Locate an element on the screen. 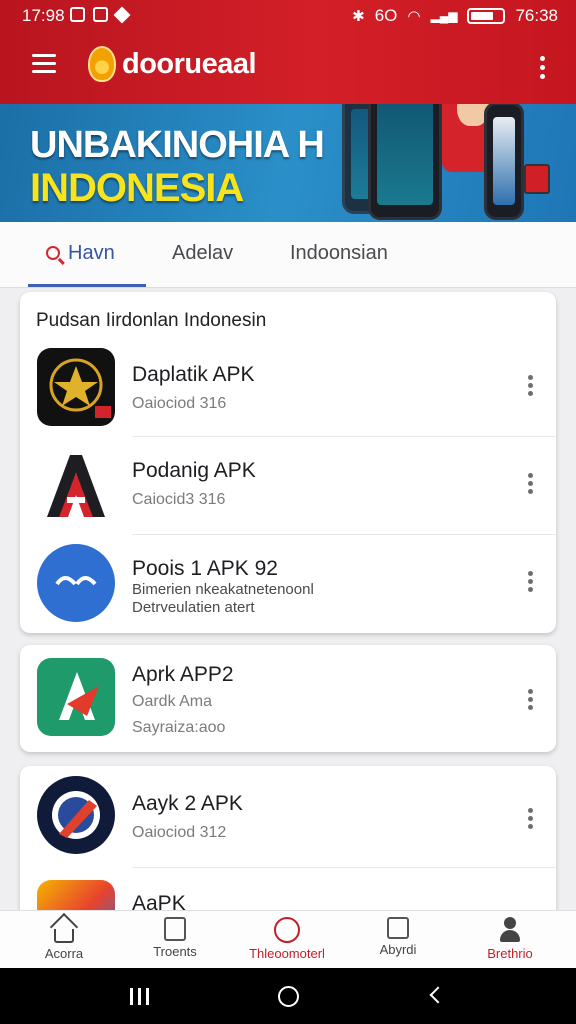 Image resolution: width=576 pixels, height=1024 pixels. battery-icon is located at coordinates (486, 16).